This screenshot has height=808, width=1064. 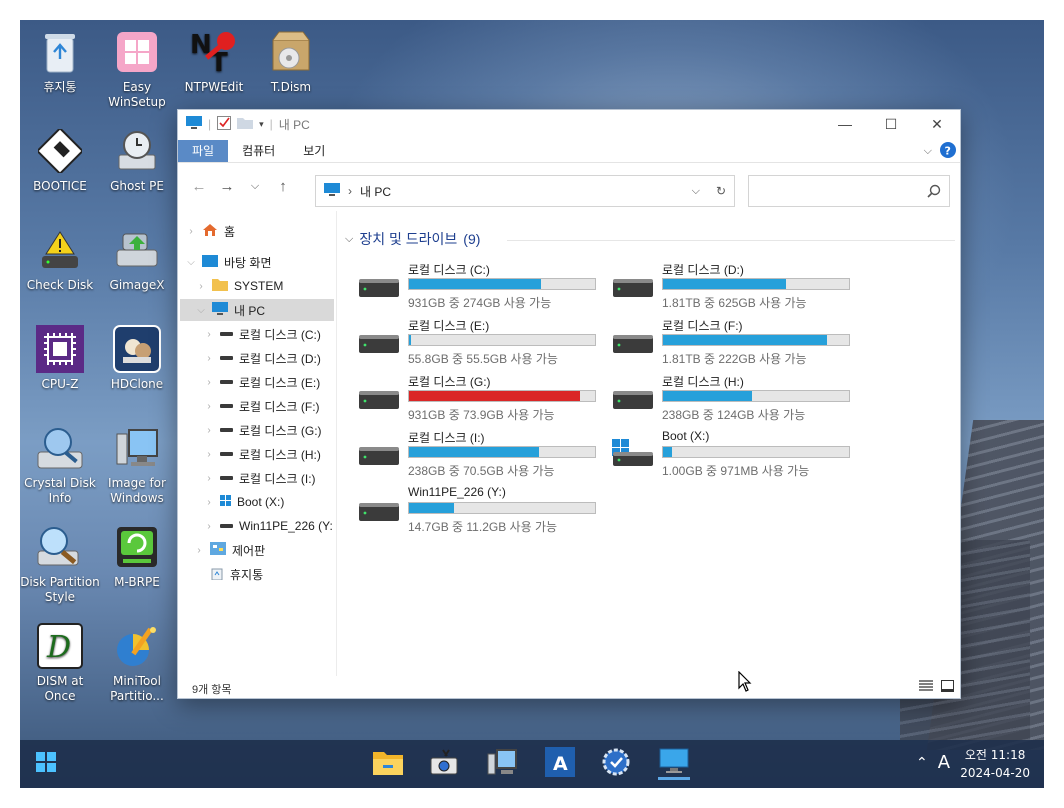 What do you see at coordinates (267, 526) in the screenshot?
I see `sidebar-item-drive-y: › Win11PE_226 (Y:` at bounding box center [267, 526].